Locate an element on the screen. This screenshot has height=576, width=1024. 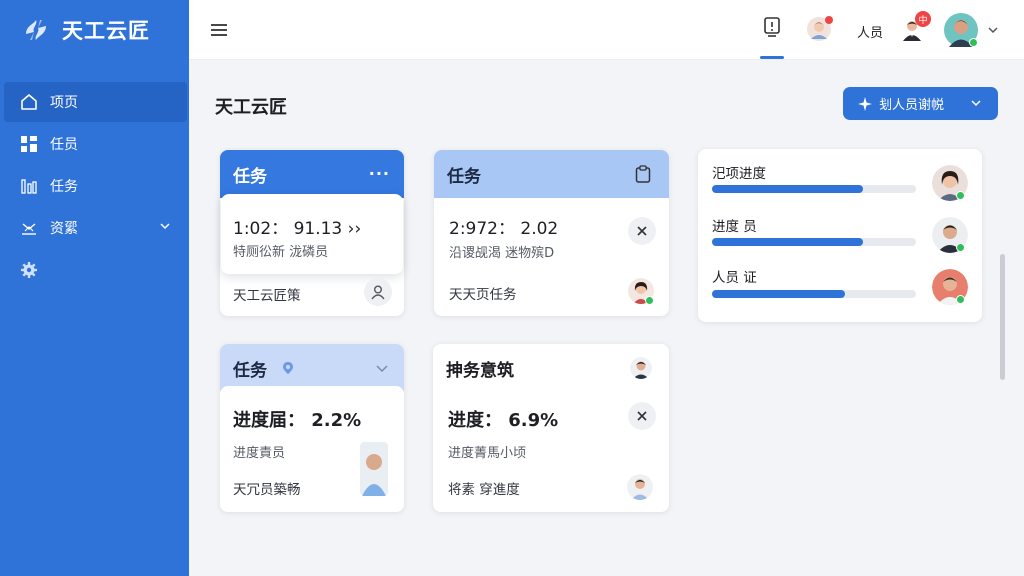
home-icon is located at coordinates (29, 102).